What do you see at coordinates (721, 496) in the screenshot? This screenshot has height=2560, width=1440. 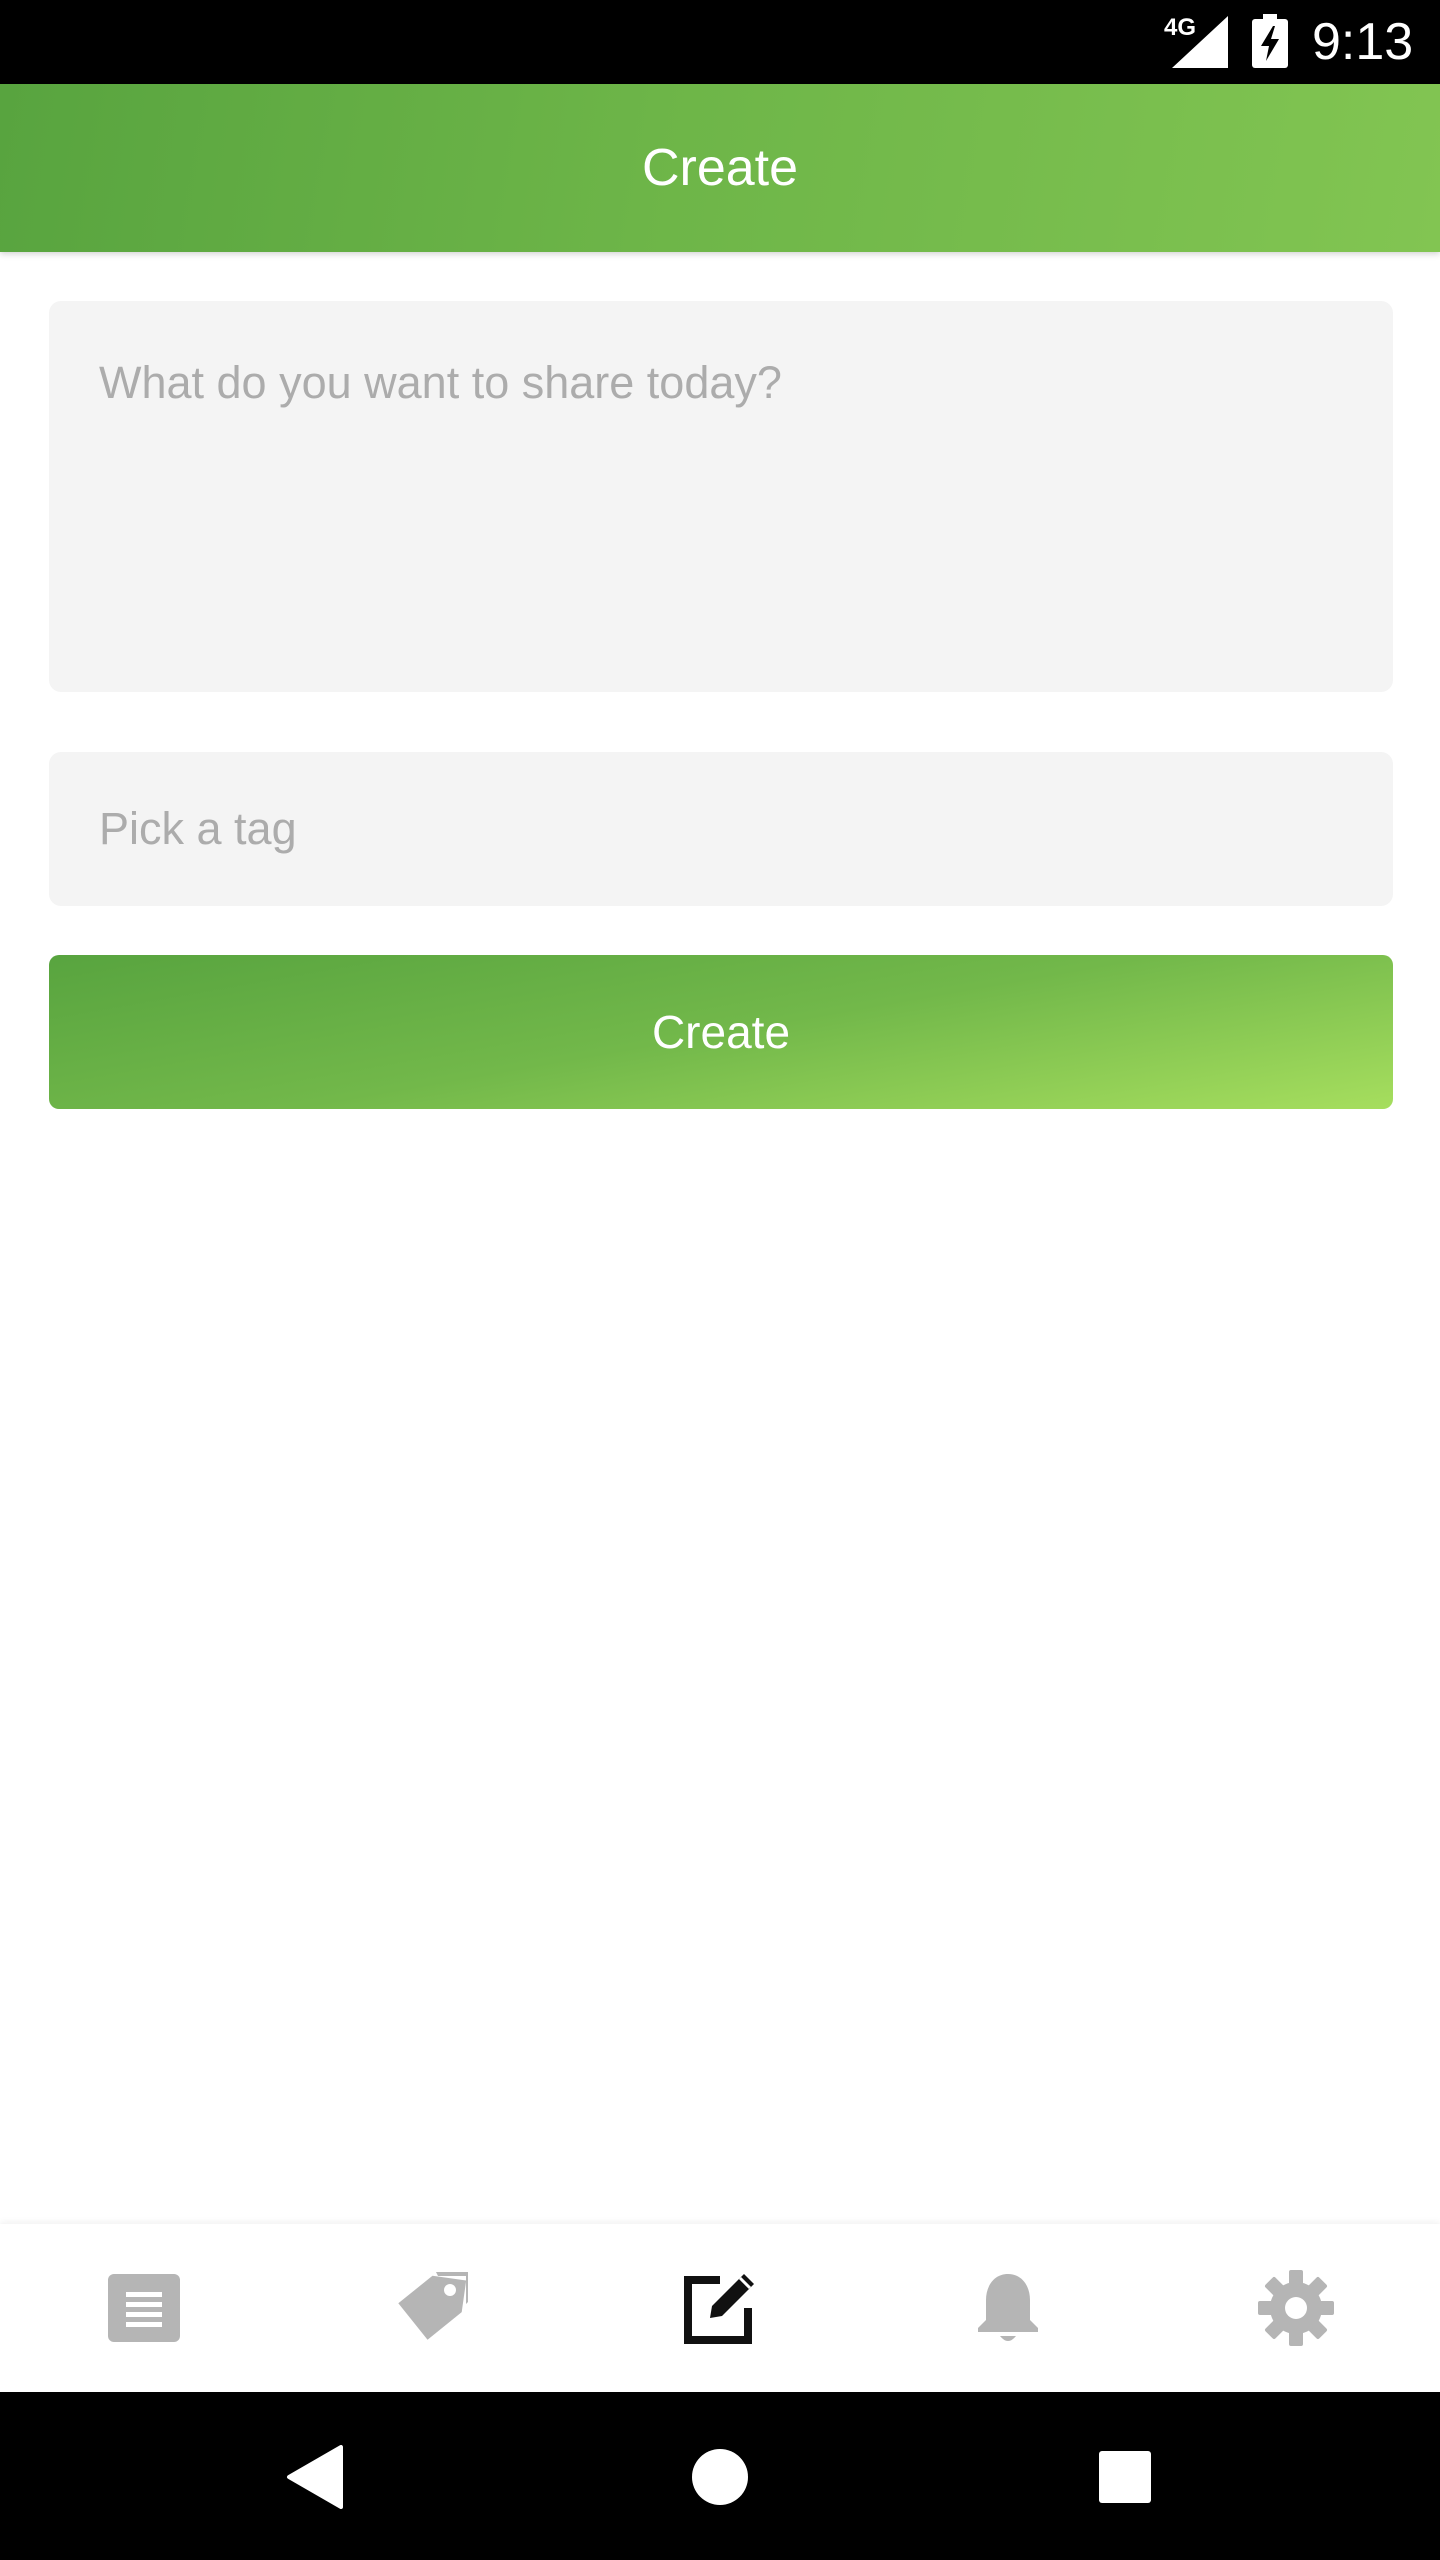 I see `post-content-input` at bounding box center [721, 496].